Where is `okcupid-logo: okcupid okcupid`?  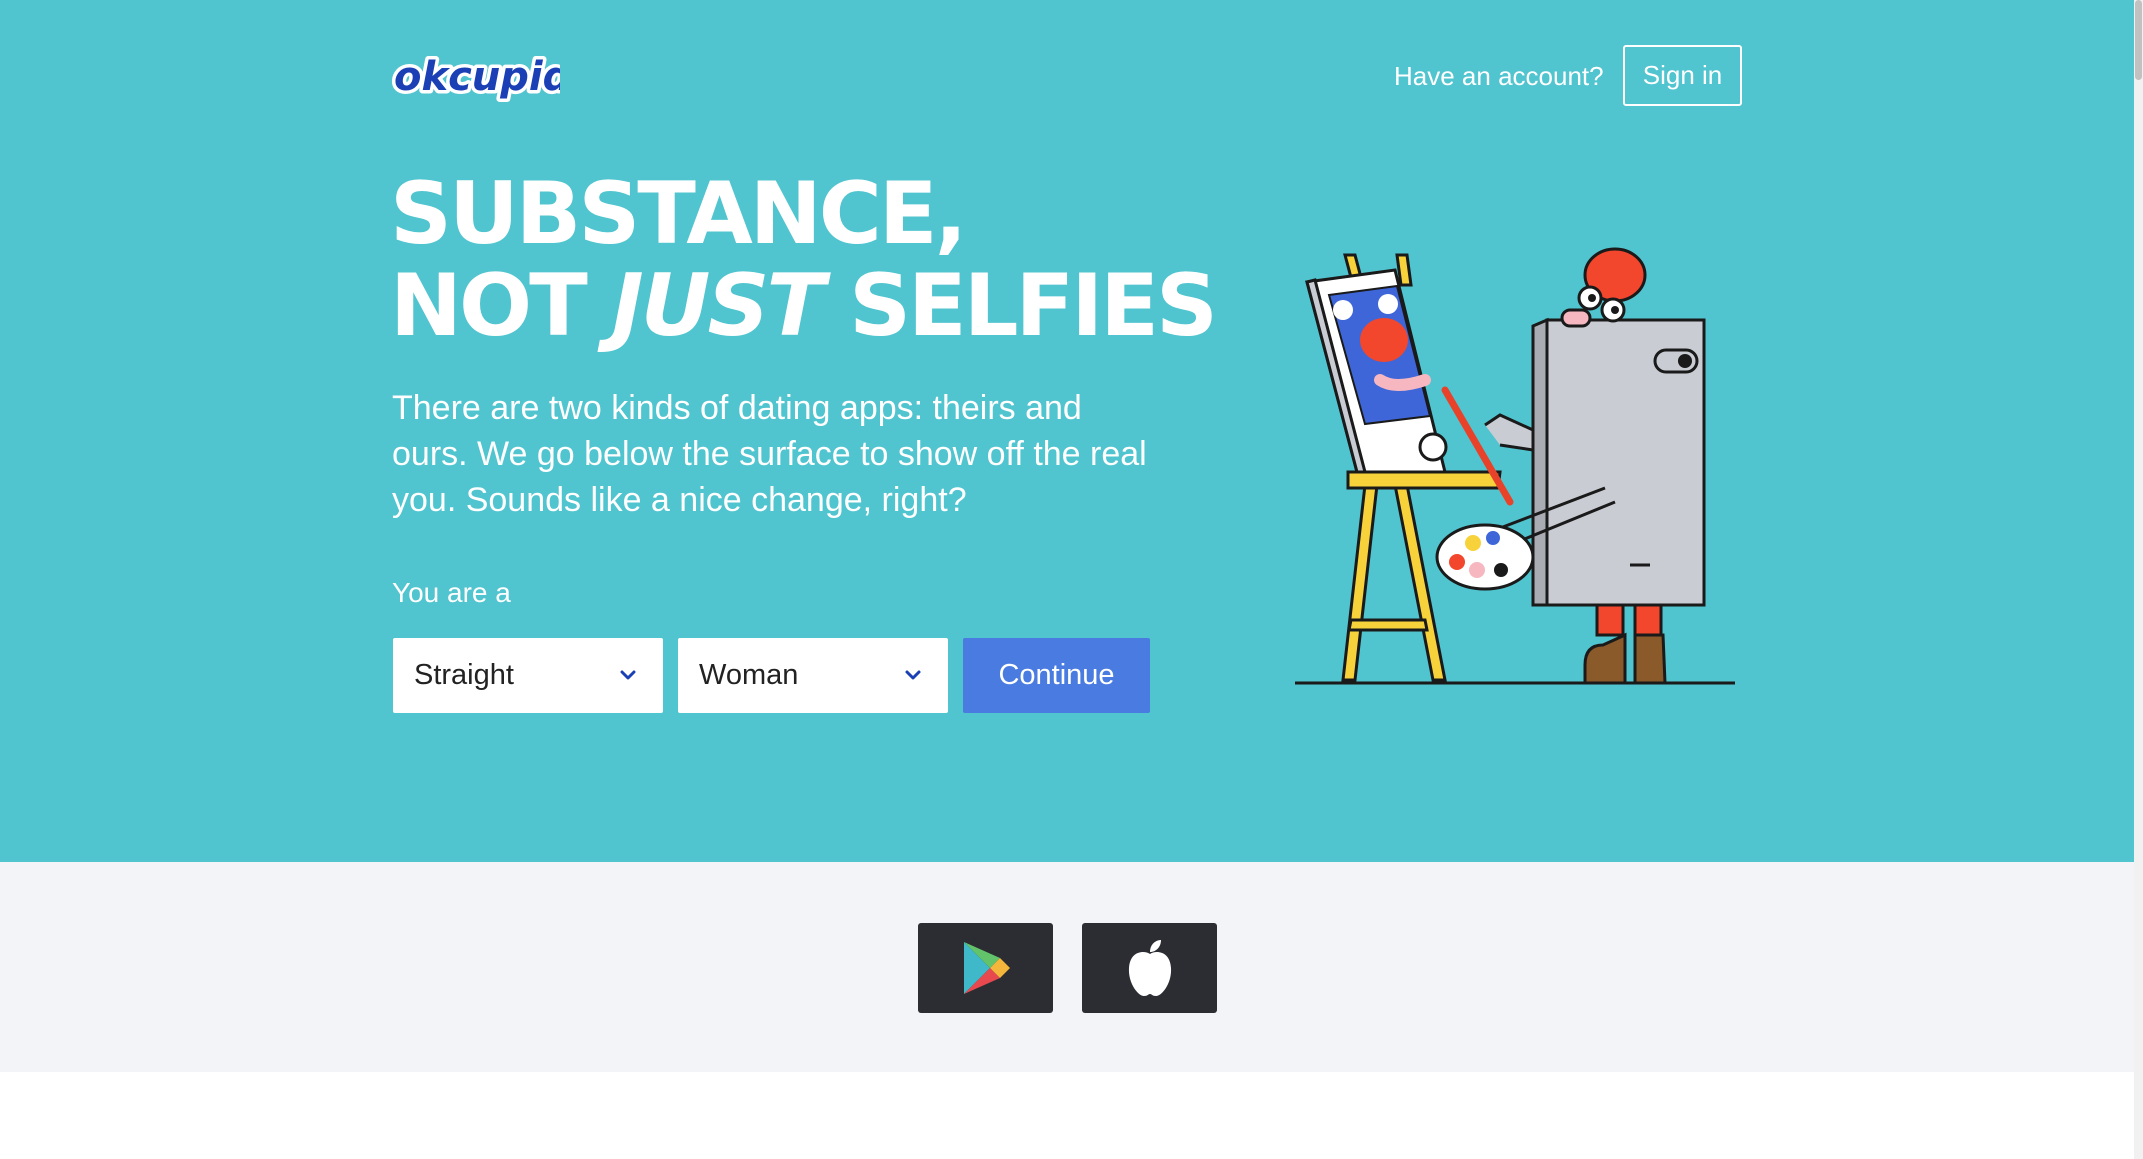 okcupid-logo: okcupid okcupid is located at coordinates (475, 79).